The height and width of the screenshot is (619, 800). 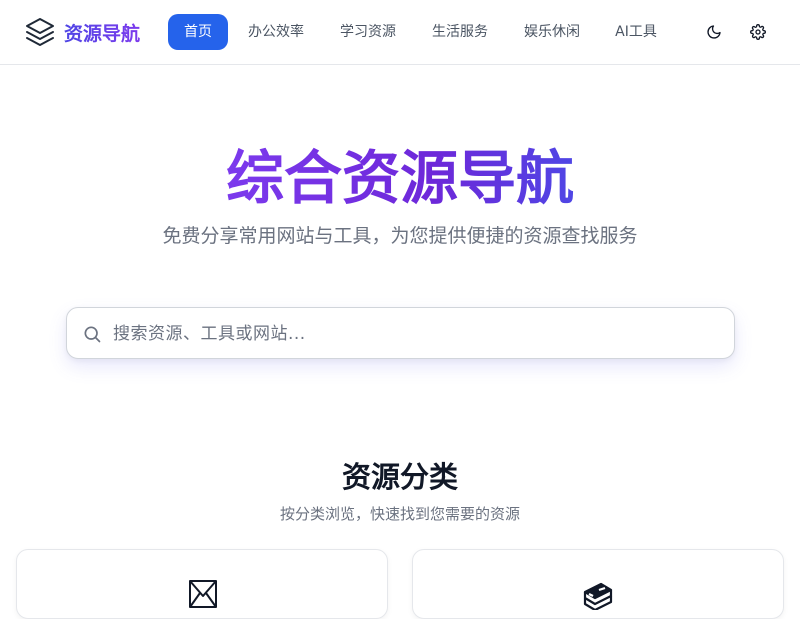 I want to click on nav-item-home: 首页, so click(x=198, y=32).